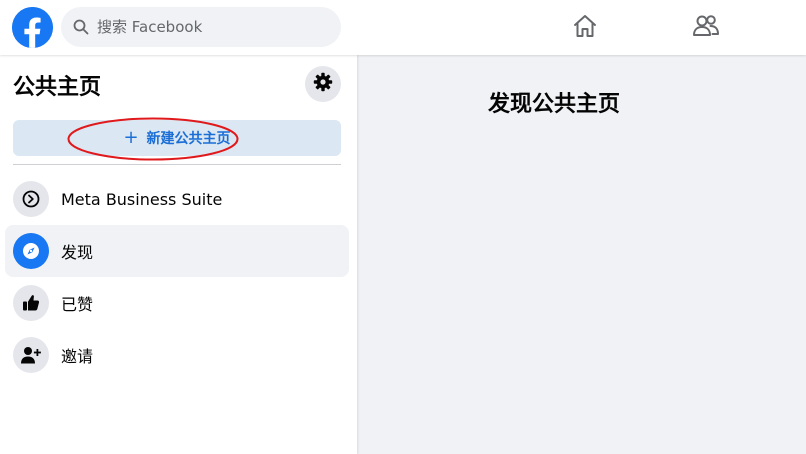 Image resolution: width=806 pixels, height=454 pixels. I want to click on home-icon, so click(585, 28).